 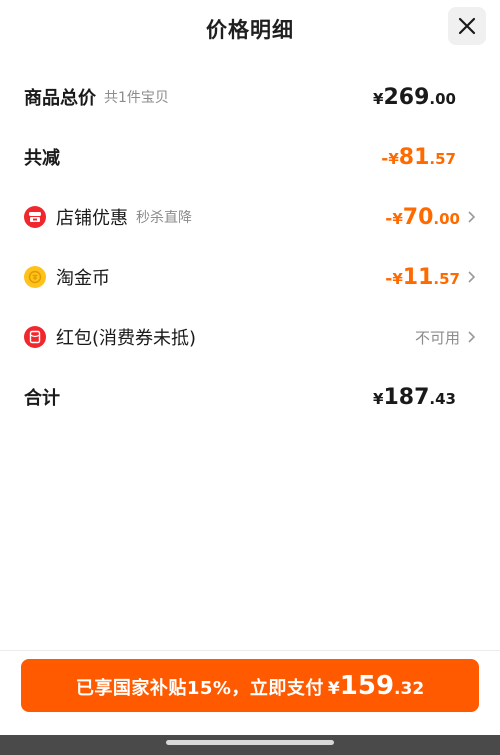 I want to click on total-reduction-amount: -¥81.57, so click(x=418, y=157).